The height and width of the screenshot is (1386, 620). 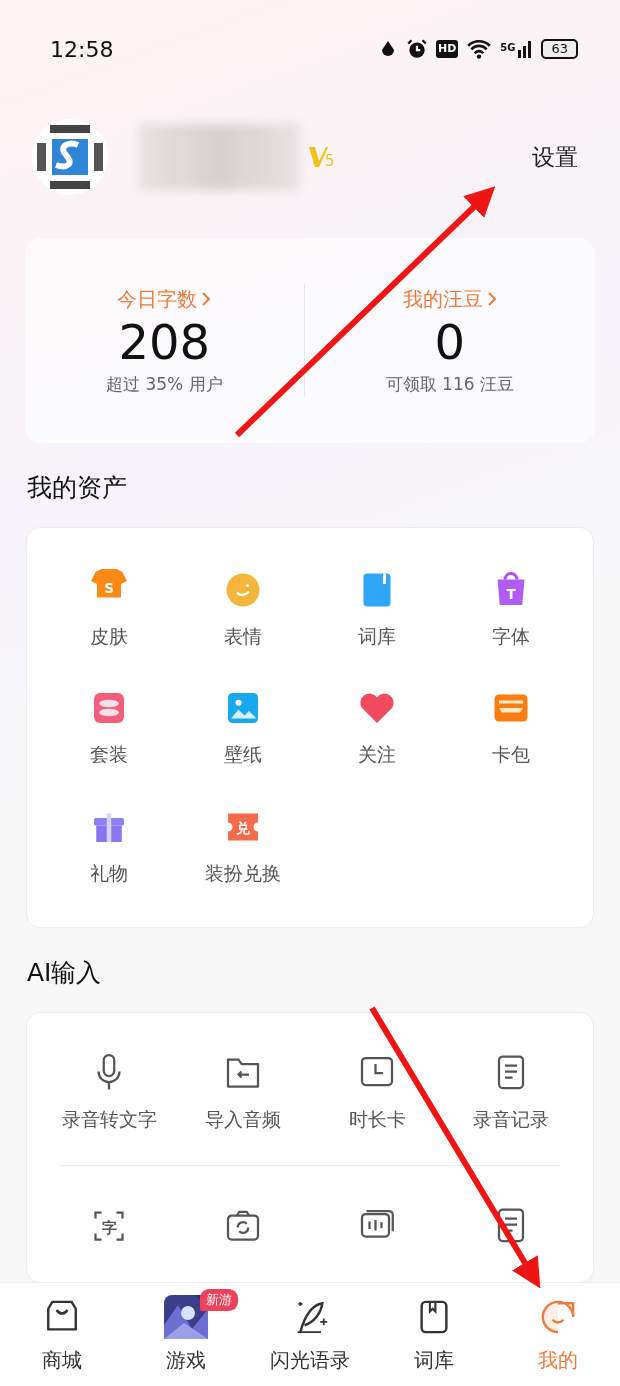 I want to click on signal-icon, so click(x=525, y=49).